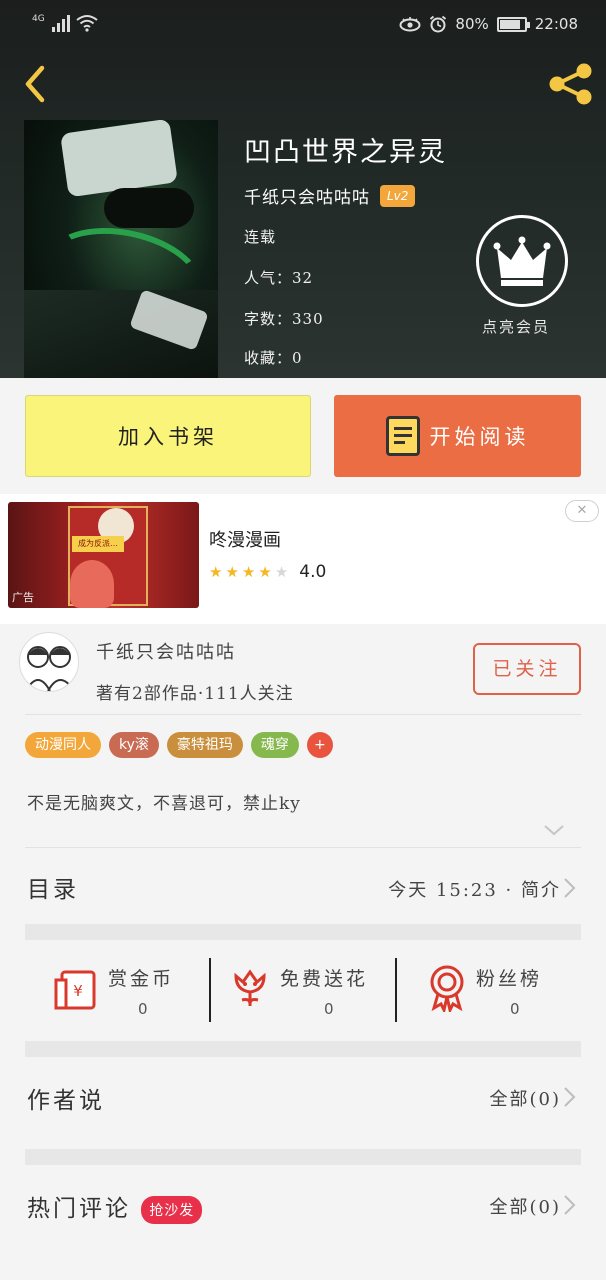 This screenshot has width=606, height=1280. I want to click on favorites: 收藏：0, so click(273, 357).